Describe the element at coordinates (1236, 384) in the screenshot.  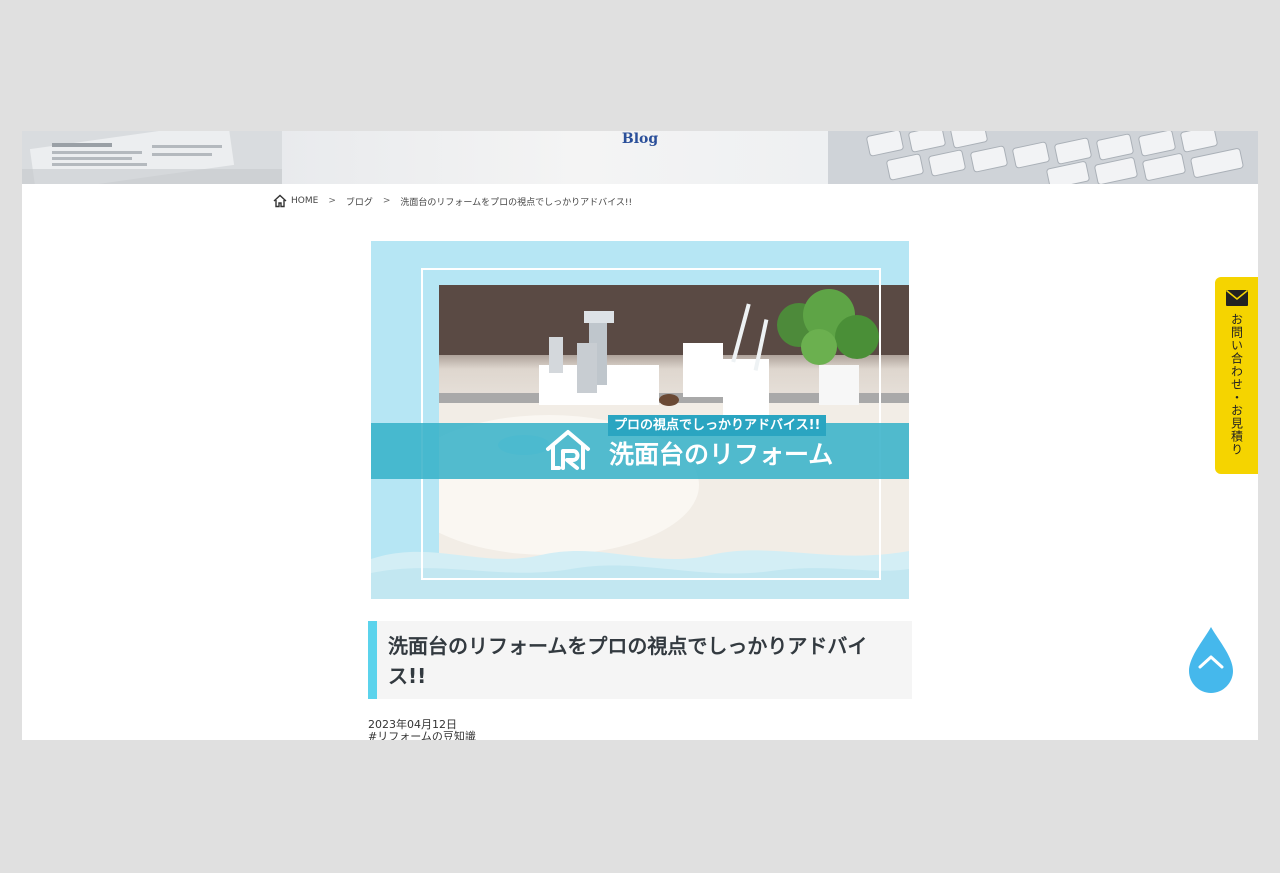
I see `contact-label: お問い合わせ・お見積り` at that location.